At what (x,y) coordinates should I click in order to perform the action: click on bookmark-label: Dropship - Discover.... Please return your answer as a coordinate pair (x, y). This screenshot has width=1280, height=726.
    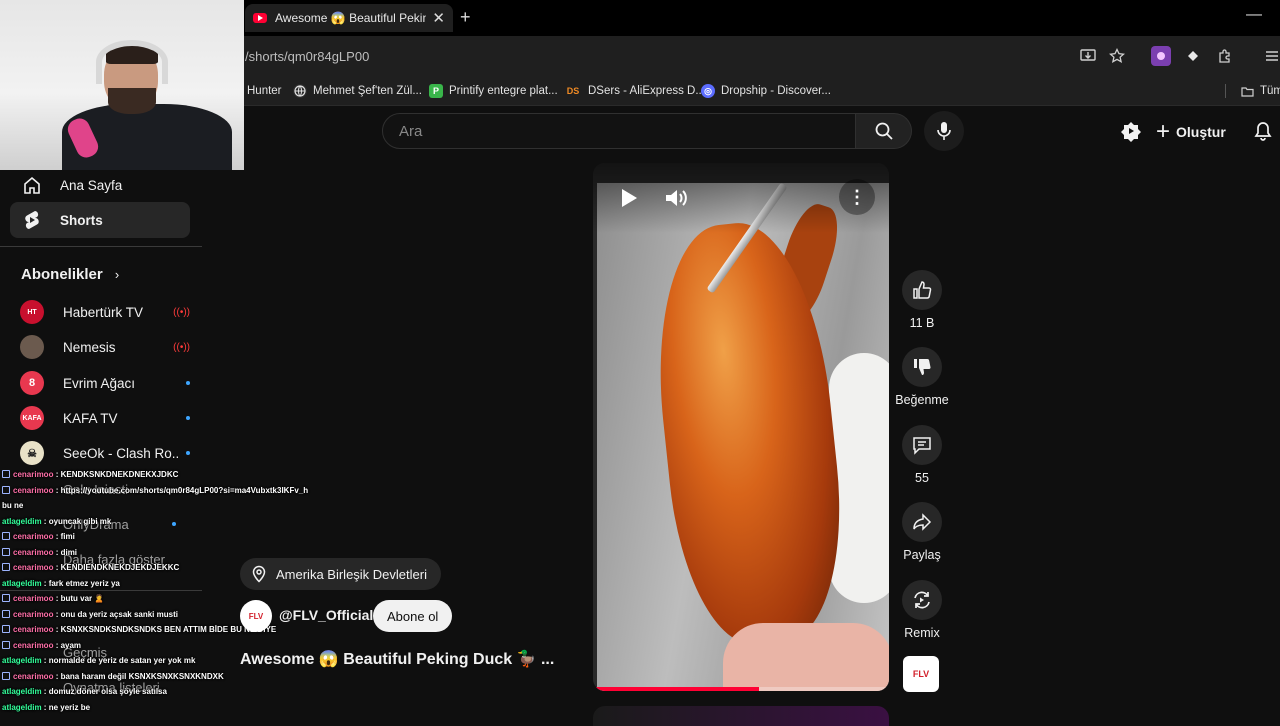
    Looking at the image, I should click on (776, 91).